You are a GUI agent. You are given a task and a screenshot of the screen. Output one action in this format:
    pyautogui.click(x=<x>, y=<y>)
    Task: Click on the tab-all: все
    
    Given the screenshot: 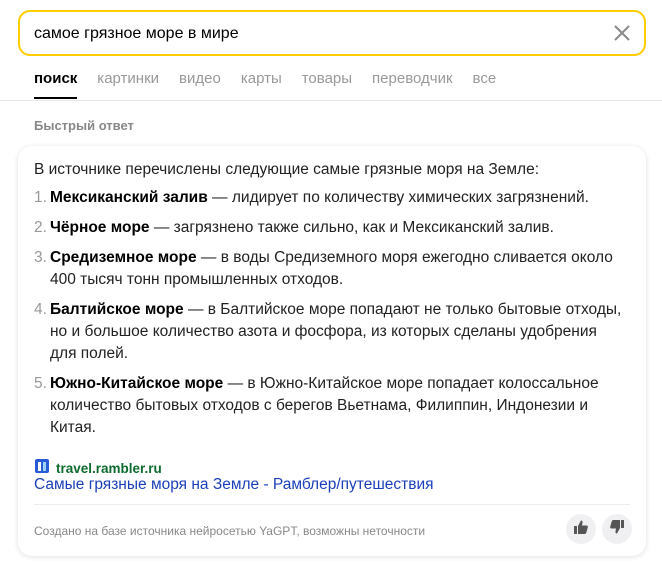 What is the action you would take?
    pyautogui.click(x=485, y=82)
    